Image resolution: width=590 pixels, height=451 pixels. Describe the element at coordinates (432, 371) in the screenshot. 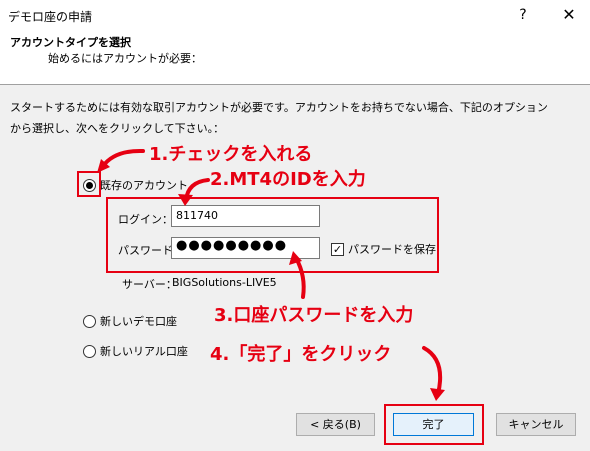

I see `arrow-step4` at that location.